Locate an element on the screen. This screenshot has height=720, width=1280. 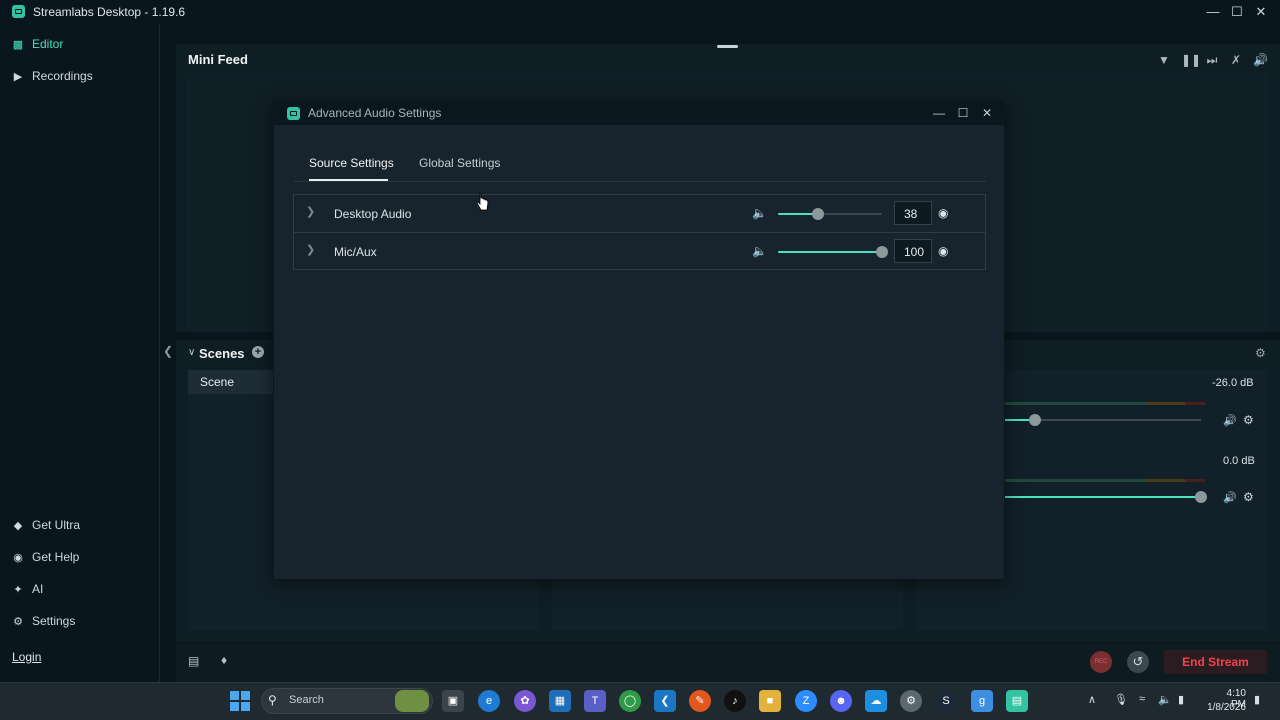
dialog-maximize-icon: ☐ is located at coordinates (963, 113).